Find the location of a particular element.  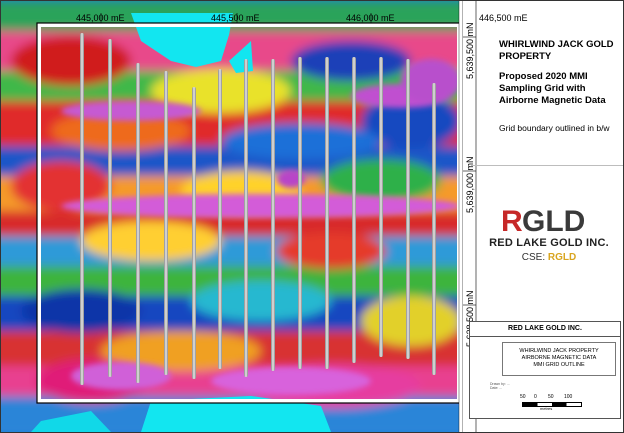

scale-tick-50-left: 50 is located at coordinates (523, 397).